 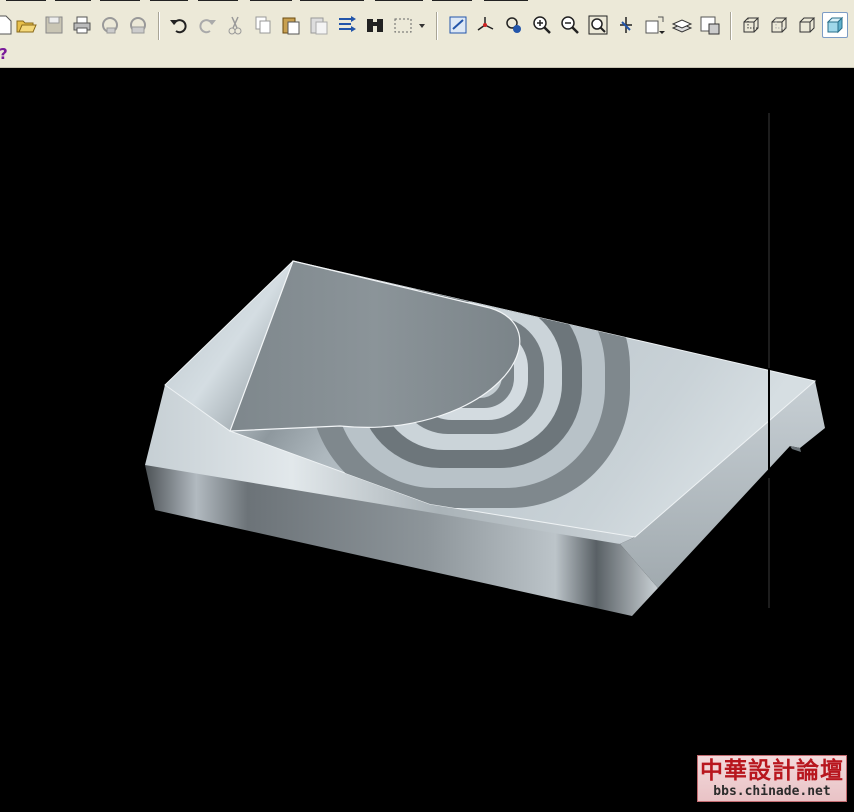 I want to click on select-box-button, so click(x=403, y=25).